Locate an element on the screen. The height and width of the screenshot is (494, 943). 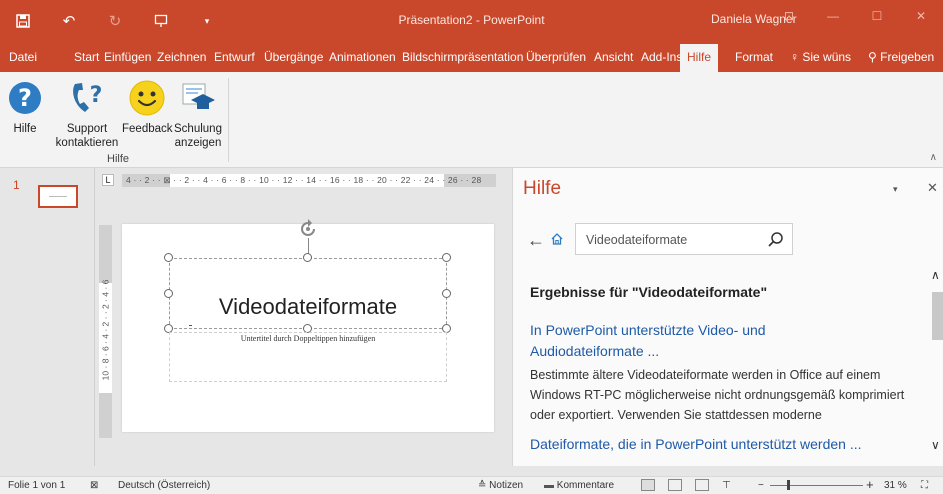
slide-thumbnail is located at coordinates (58, 196).